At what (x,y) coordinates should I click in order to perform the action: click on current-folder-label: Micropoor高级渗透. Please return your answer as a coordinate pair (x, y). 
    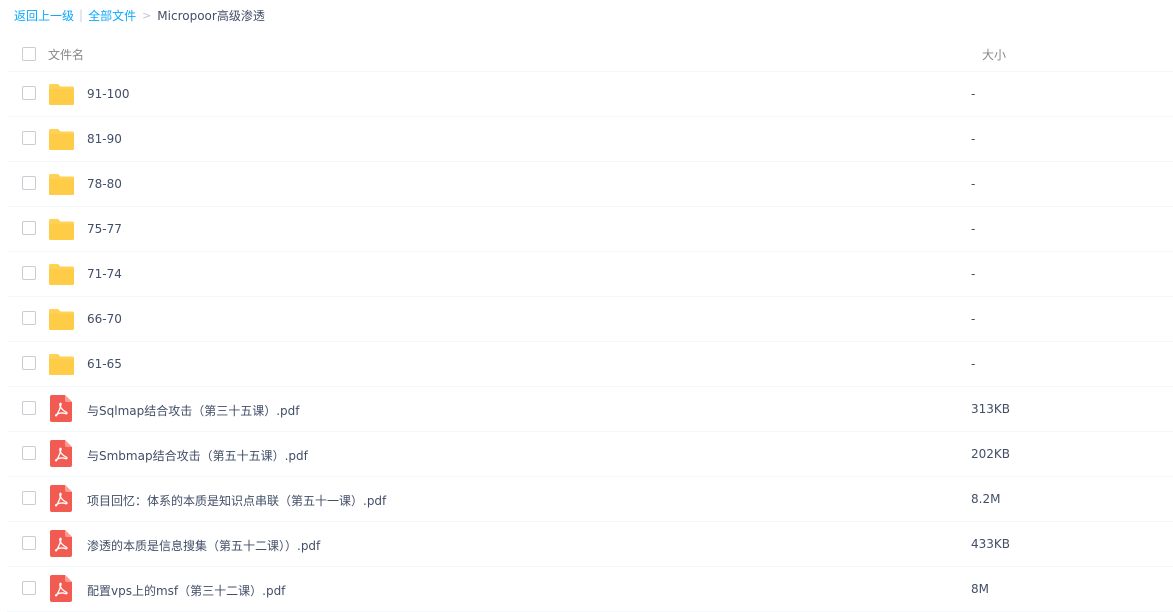
    Looking at the image, I should click on (211, 15).